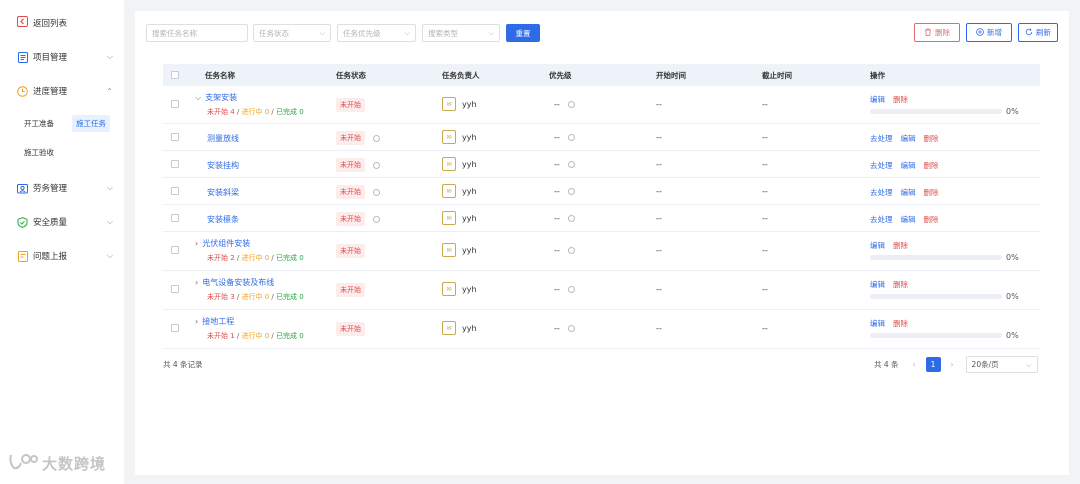 The width and height of the screenshot is (1080, 484). Describe the element at coordinates (223, 138) in the screenshot. I see `task-name-link: 测量放线` at that location.